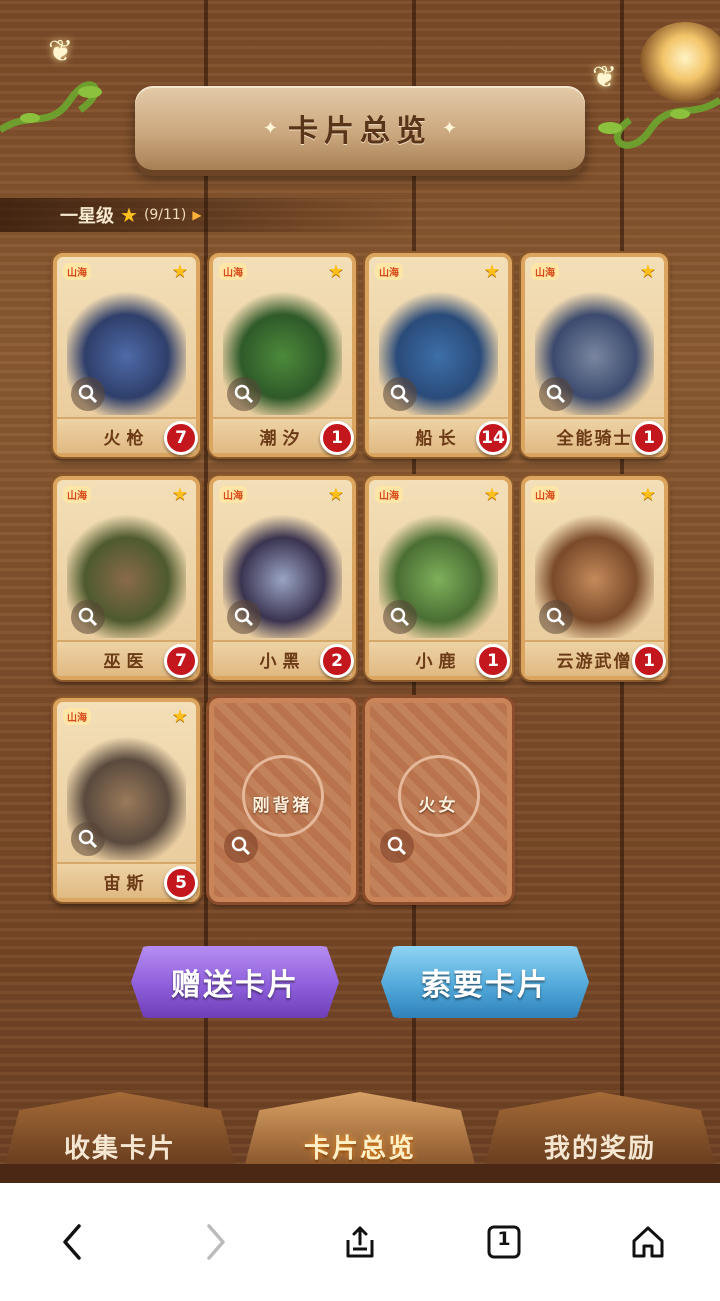 This screenshot has width=720, height=1301. Describe the element at coordinates (594, 438) in the screenshot. I see `card-name: 全能骑士` at that location.